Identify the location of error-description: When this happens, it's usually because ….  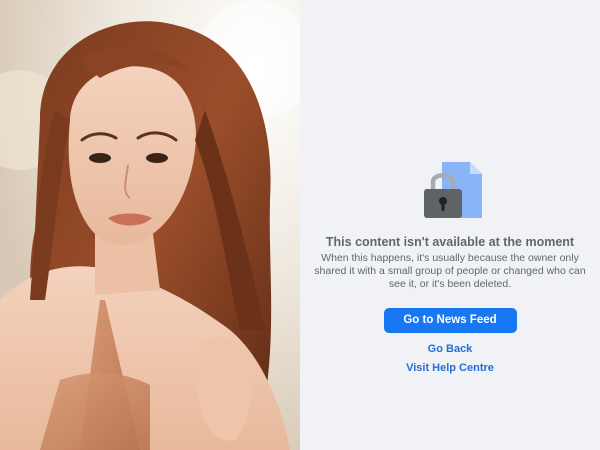
(450, 271).